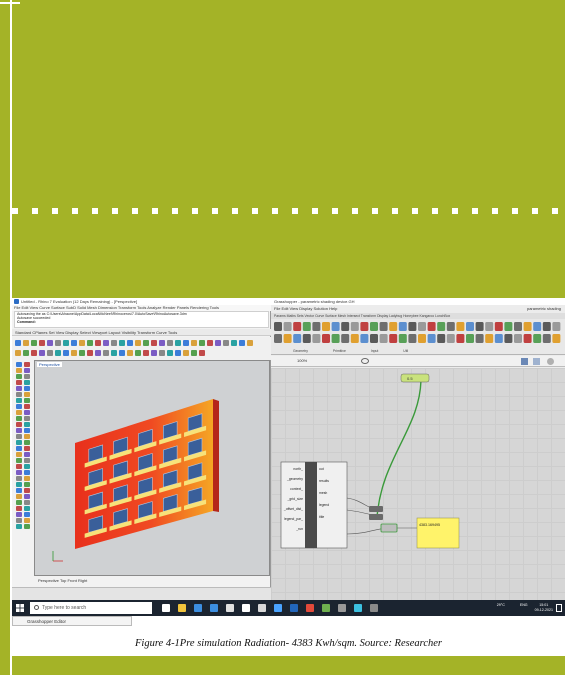 The width and height of the screenshot is (565, 675). What do you see at coordinates (536, 361) in the screenshot?
I see `gh-preview-icon` at bounding box center [536, 361].